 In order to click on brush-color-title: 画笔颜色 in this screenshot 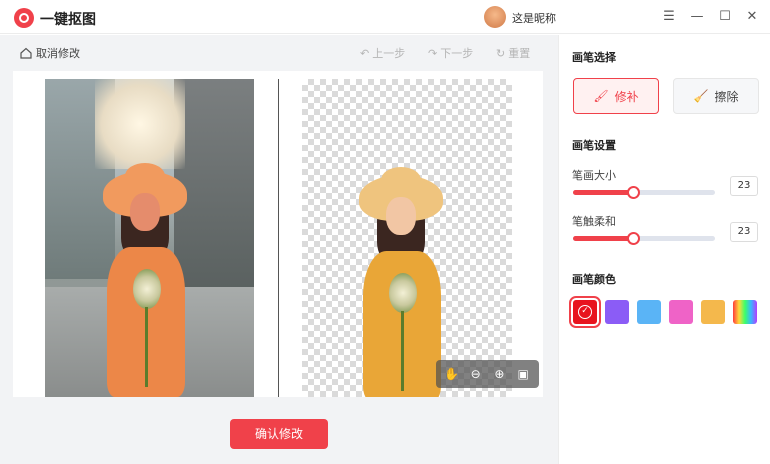, I will do `click(594, 279)`.